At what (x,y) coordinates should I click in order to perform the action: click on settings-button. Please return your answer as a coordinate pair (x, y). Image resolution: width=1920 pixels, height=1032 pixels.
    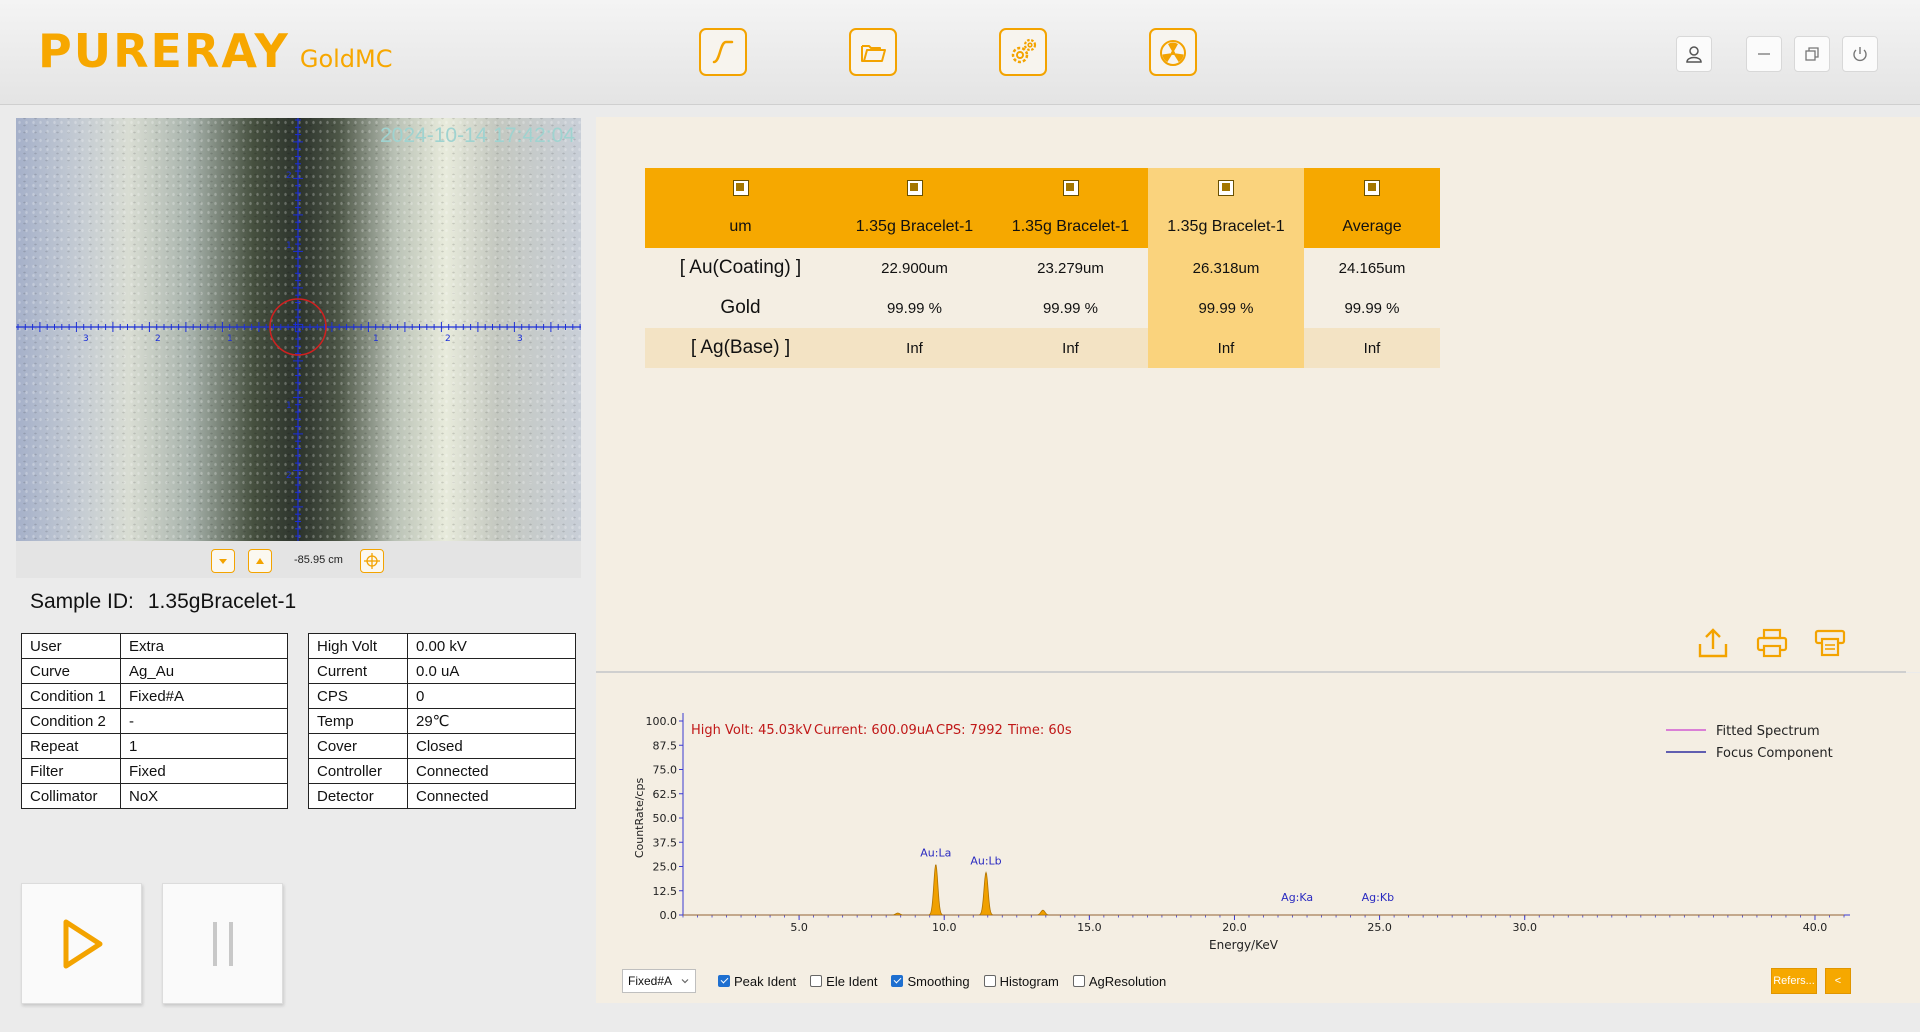
    Looking at the image, I should click on (1023, 52).